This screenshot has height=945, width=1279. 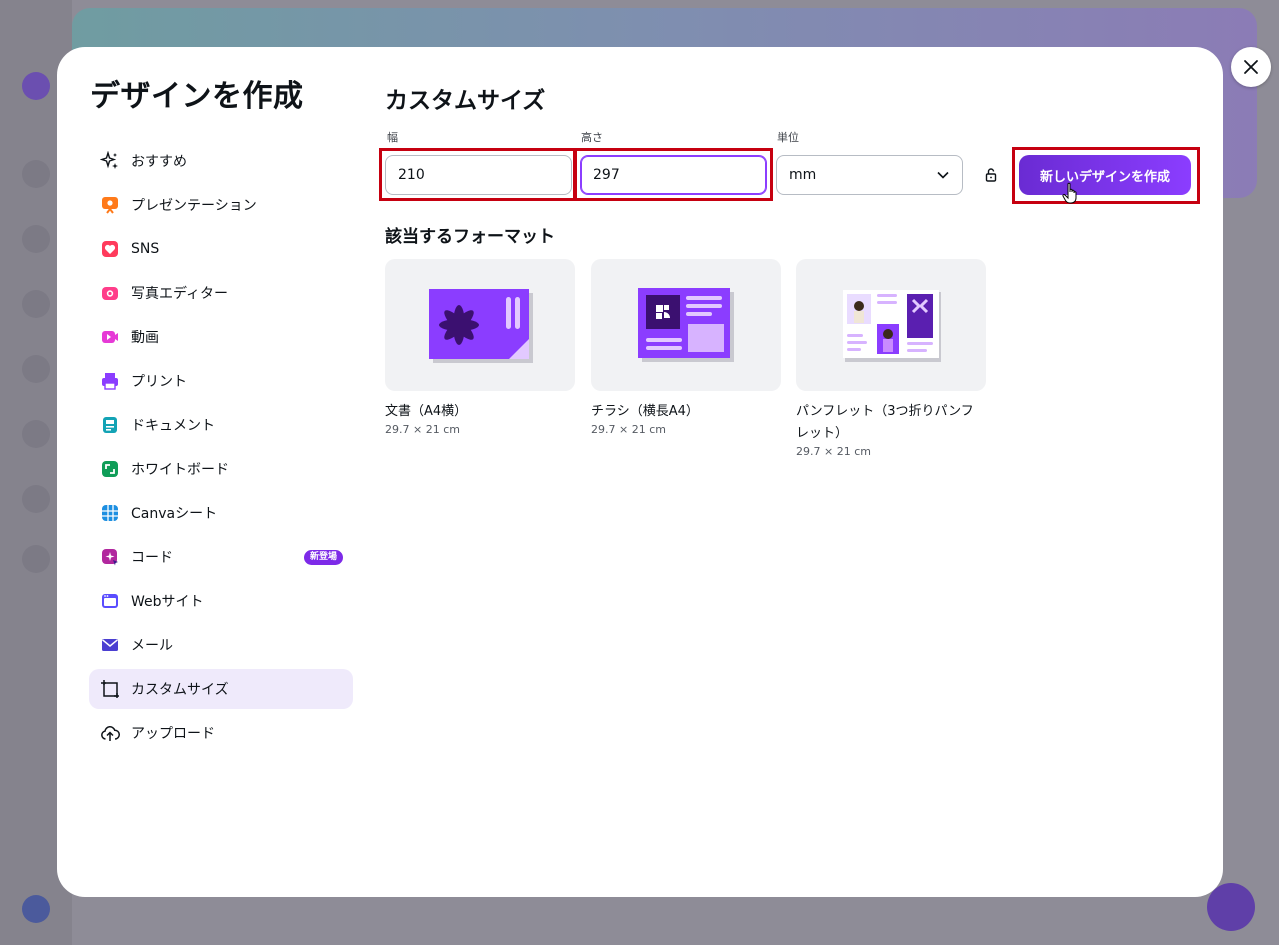 What do you see at coordinates (159, 162) in the screenshot?
I see `nav-label: おすすめ` at bounding box center [159, 162].